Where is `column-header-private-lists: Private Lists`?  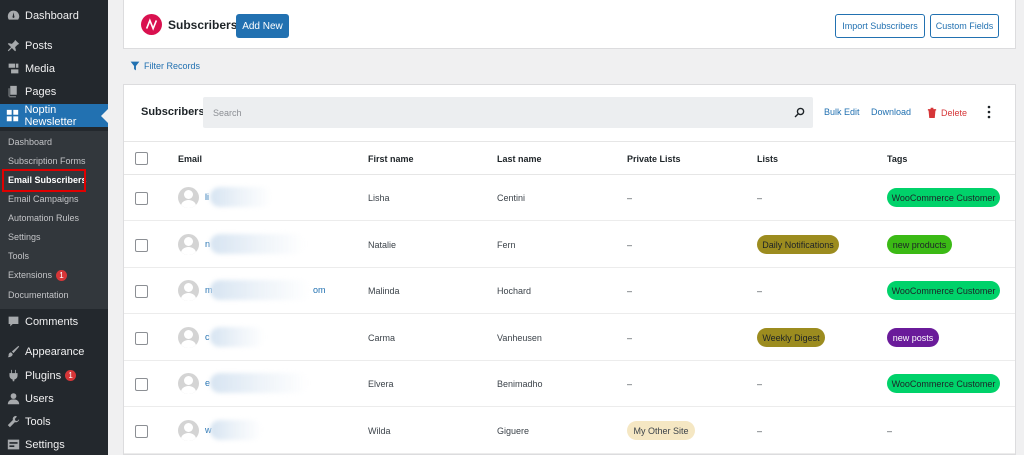
column-header-private-lists: Private Lists is located at coordinates (654, 159).